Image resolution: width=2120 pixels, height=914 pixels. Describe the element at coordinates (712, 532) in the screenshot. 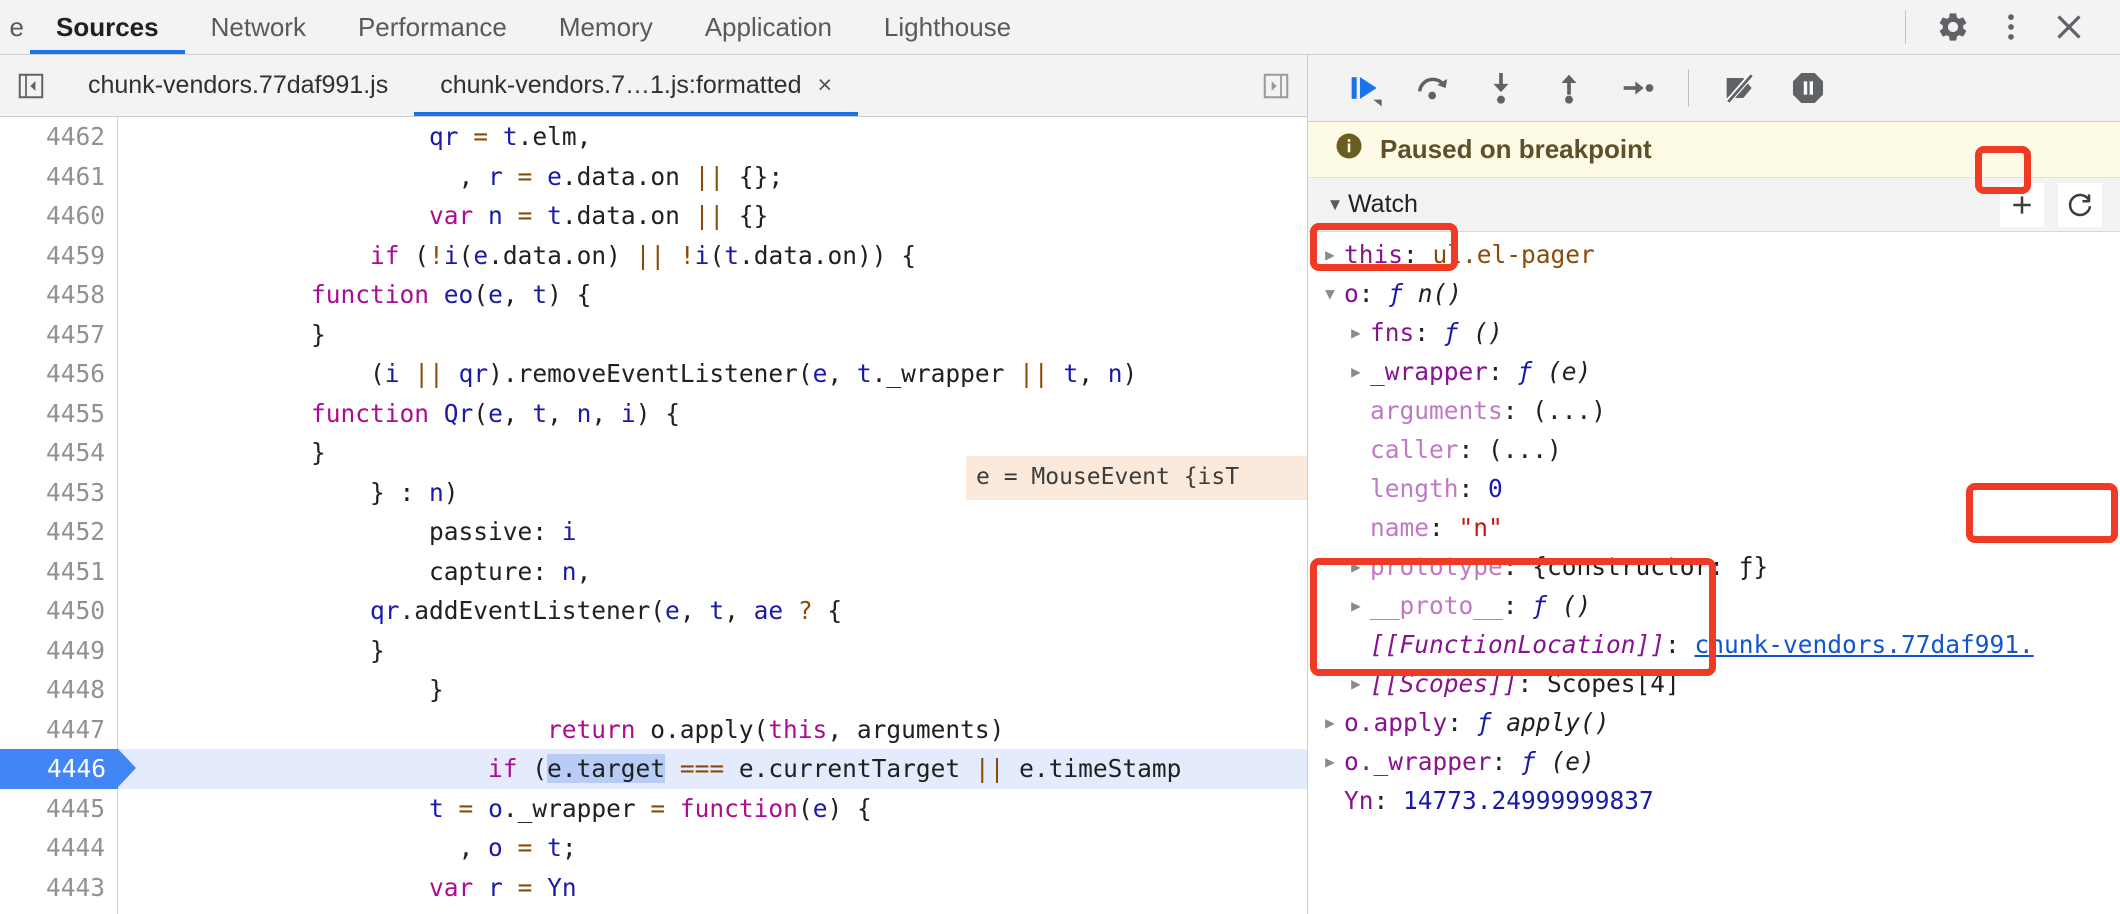

I see `code-line-text: passive: i` at that location.